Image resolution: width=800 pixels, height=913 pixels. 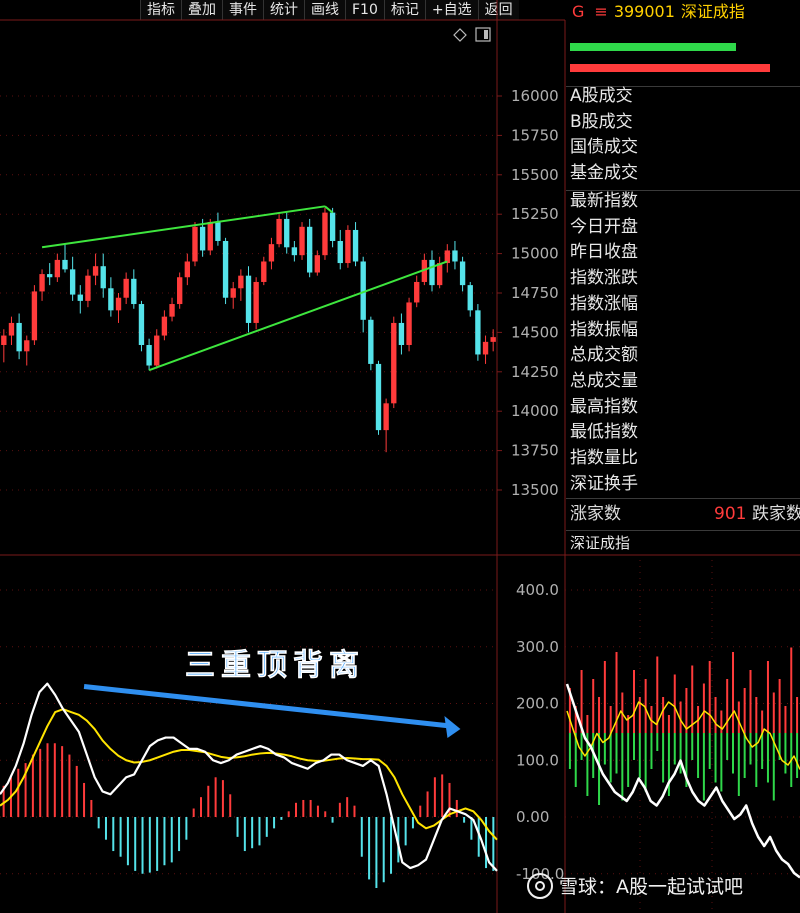 What do you see at coordinates (540, 885) in the screenshot?
I see `xueqiu-logo-icon` at bounding box center [540, 885].